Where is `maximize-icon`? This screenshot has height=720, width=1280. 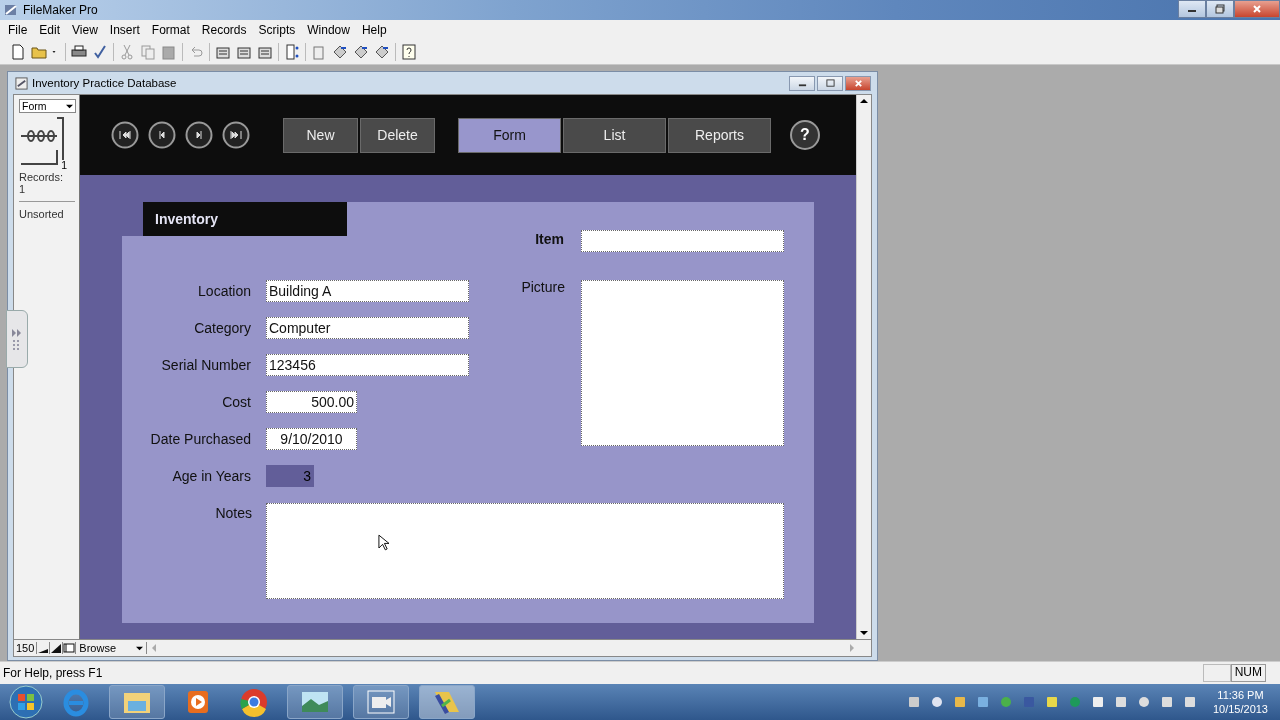 maximize-icon is located at coordinates (830, 83).